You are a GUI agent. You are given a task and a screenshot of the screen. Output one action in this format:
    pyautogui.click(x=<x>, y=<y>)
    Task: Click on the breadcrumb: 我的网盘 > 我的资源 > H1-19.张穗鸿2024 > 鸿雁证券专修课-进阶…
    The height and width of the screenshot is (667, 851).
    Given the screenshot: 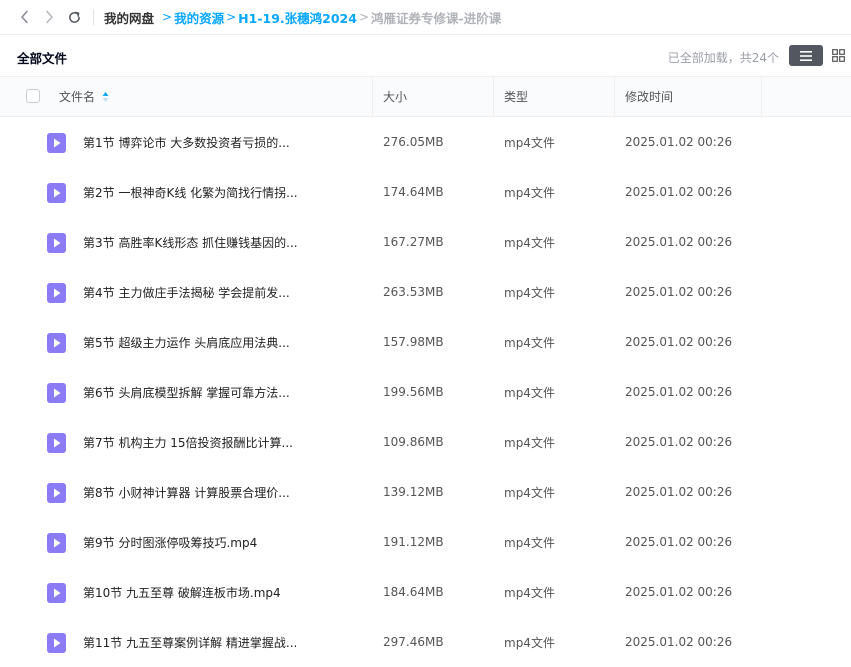 What is the action you would take?
    pyautogui.click(x=302, y=17)
    